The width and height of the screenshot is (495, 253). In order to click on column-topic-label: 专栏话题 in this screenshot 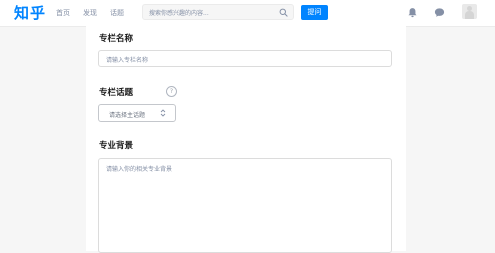, I will do `click(116, 93)`.